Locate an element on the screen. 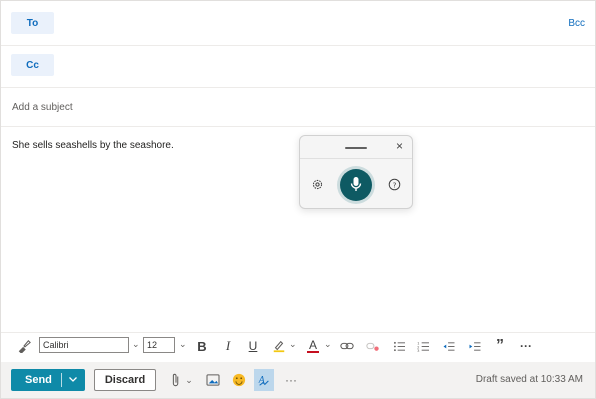  to-button: To is located at coordinates (32, 23).